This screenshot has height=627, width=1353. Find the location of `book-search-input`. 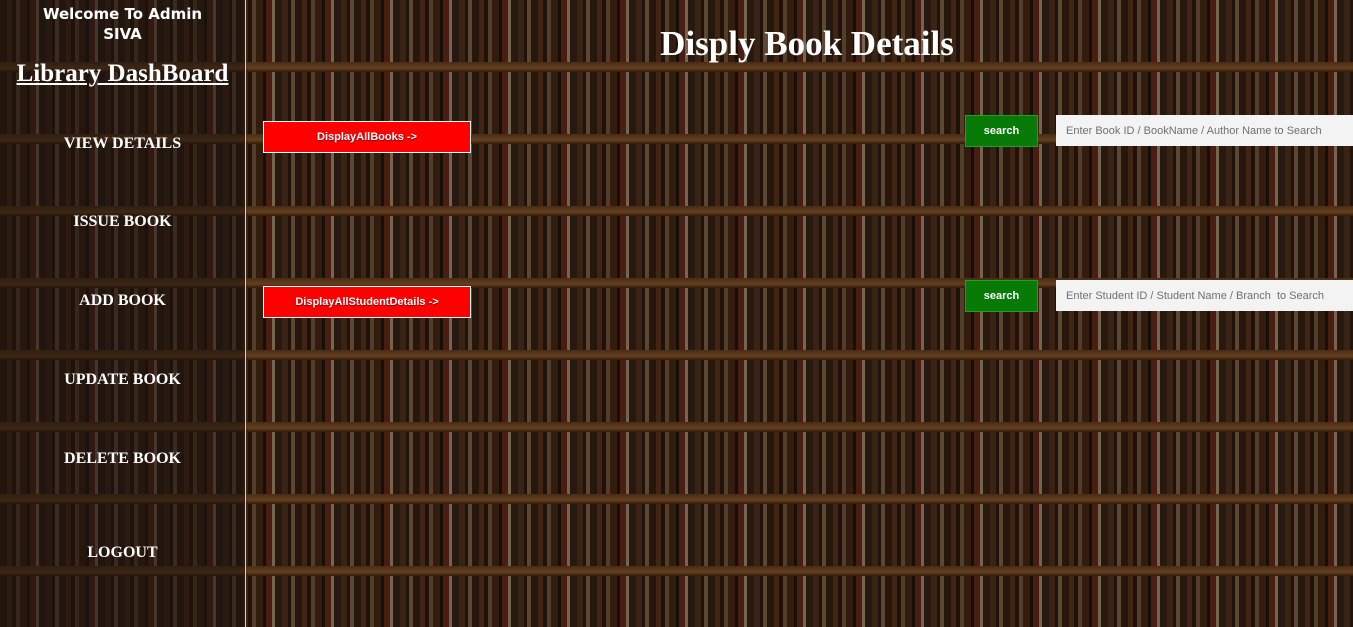

book-search-input is located at coordinates (1204, 130).